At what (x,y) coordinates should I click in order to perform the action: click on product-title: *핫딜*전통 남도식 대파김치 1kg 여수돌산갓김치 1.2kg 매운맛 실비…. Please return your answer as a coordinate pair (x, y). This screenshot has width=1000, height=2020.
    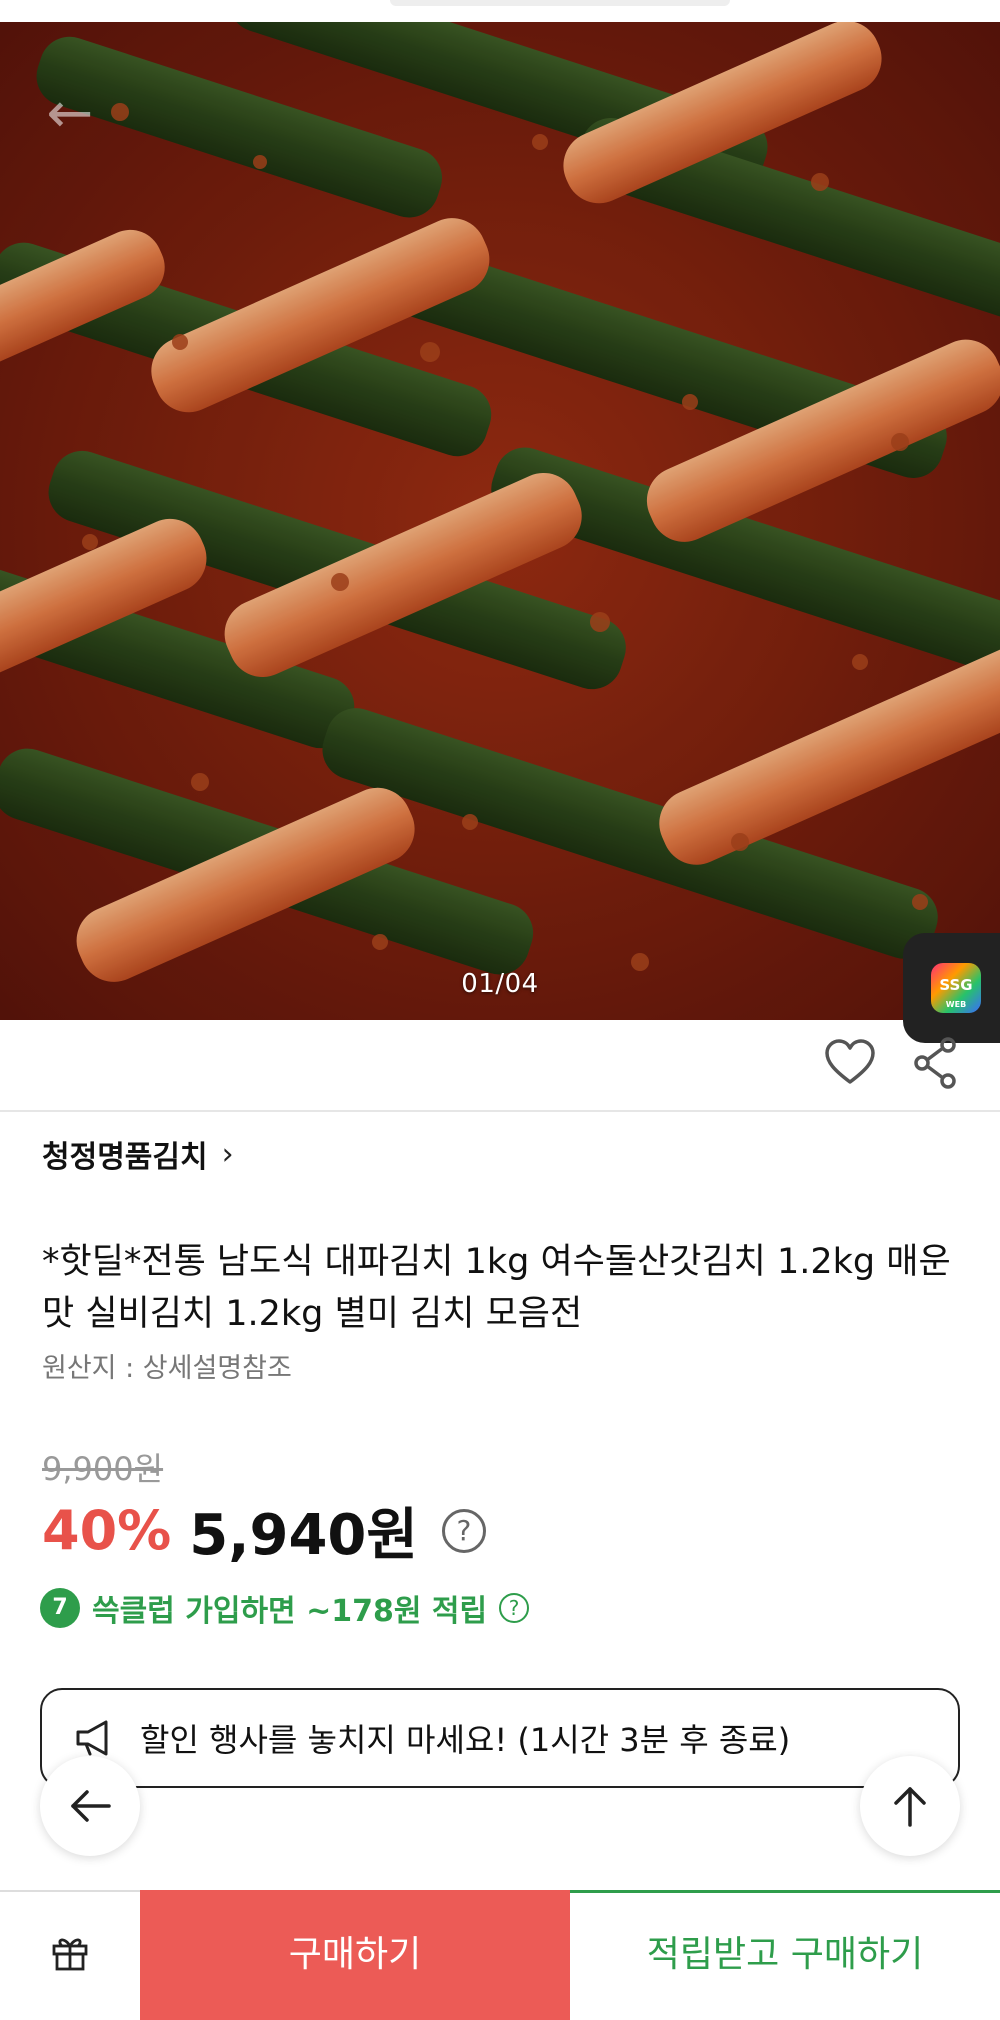
    Looking at the image, I should click on (496, 1288).